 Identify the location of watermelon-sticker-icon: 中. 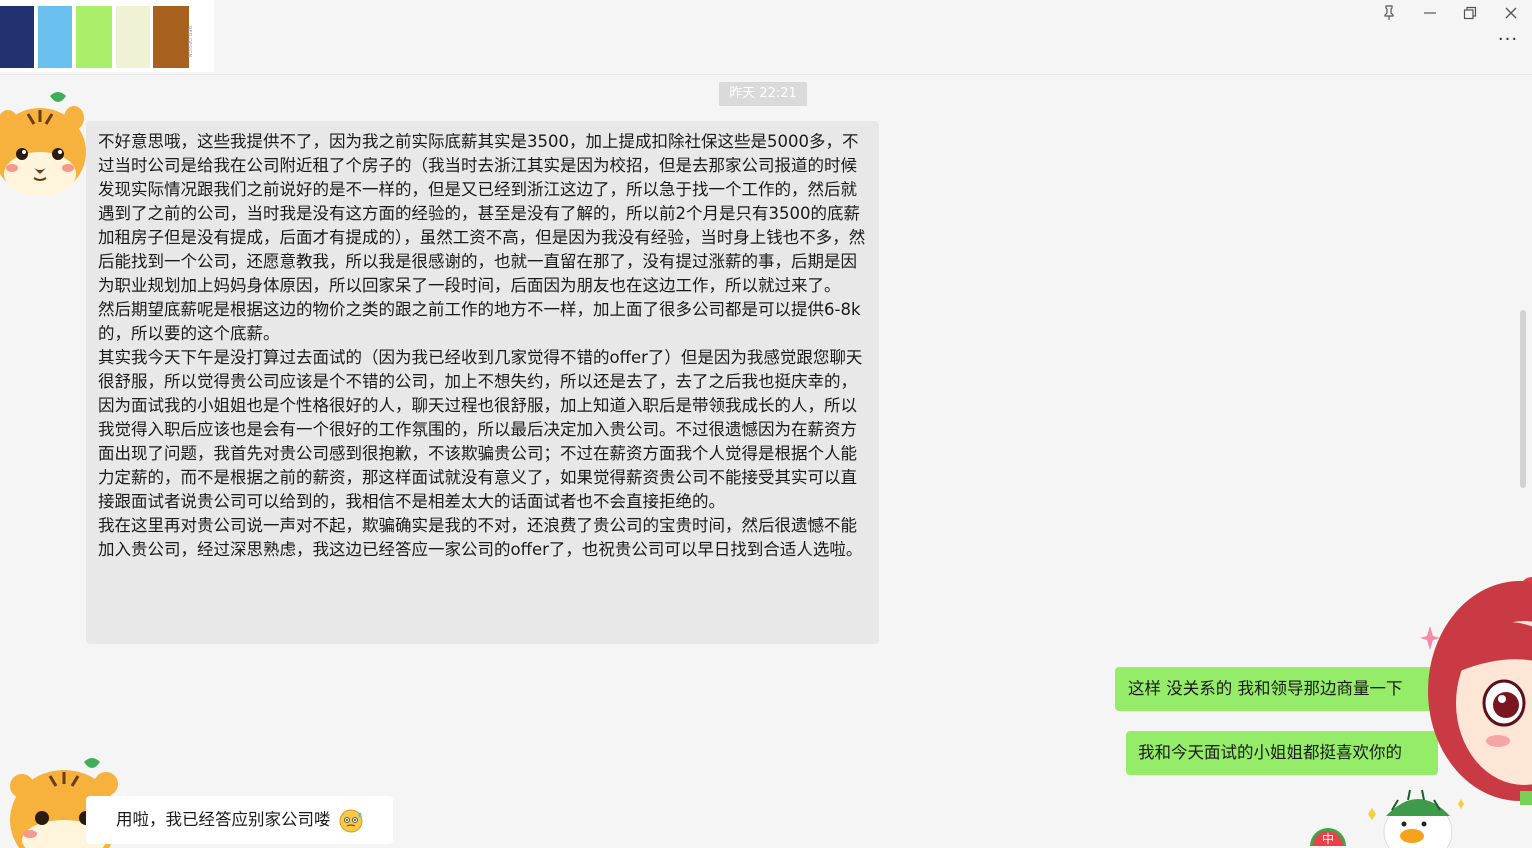
(1328, 837).